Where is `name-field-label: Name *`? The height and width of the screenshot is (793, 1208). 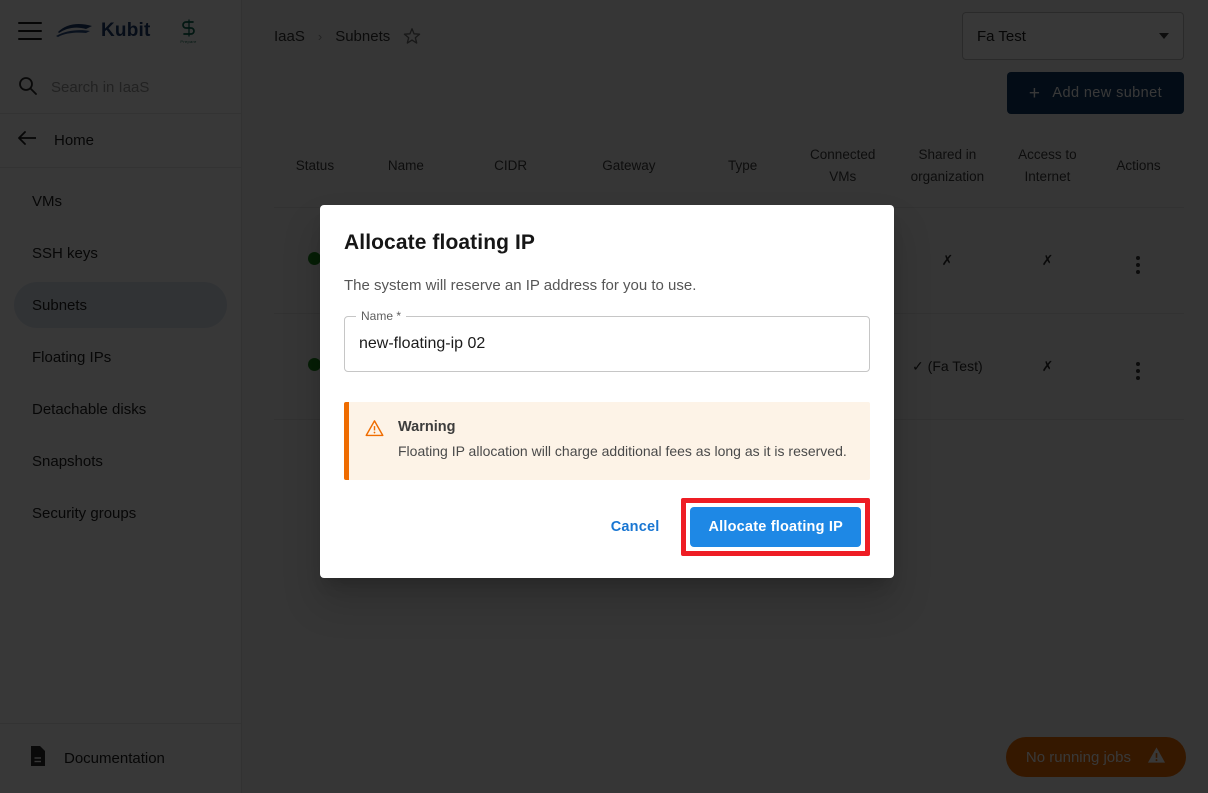
name-field-label: Name * is located at coordinates (381, 316).